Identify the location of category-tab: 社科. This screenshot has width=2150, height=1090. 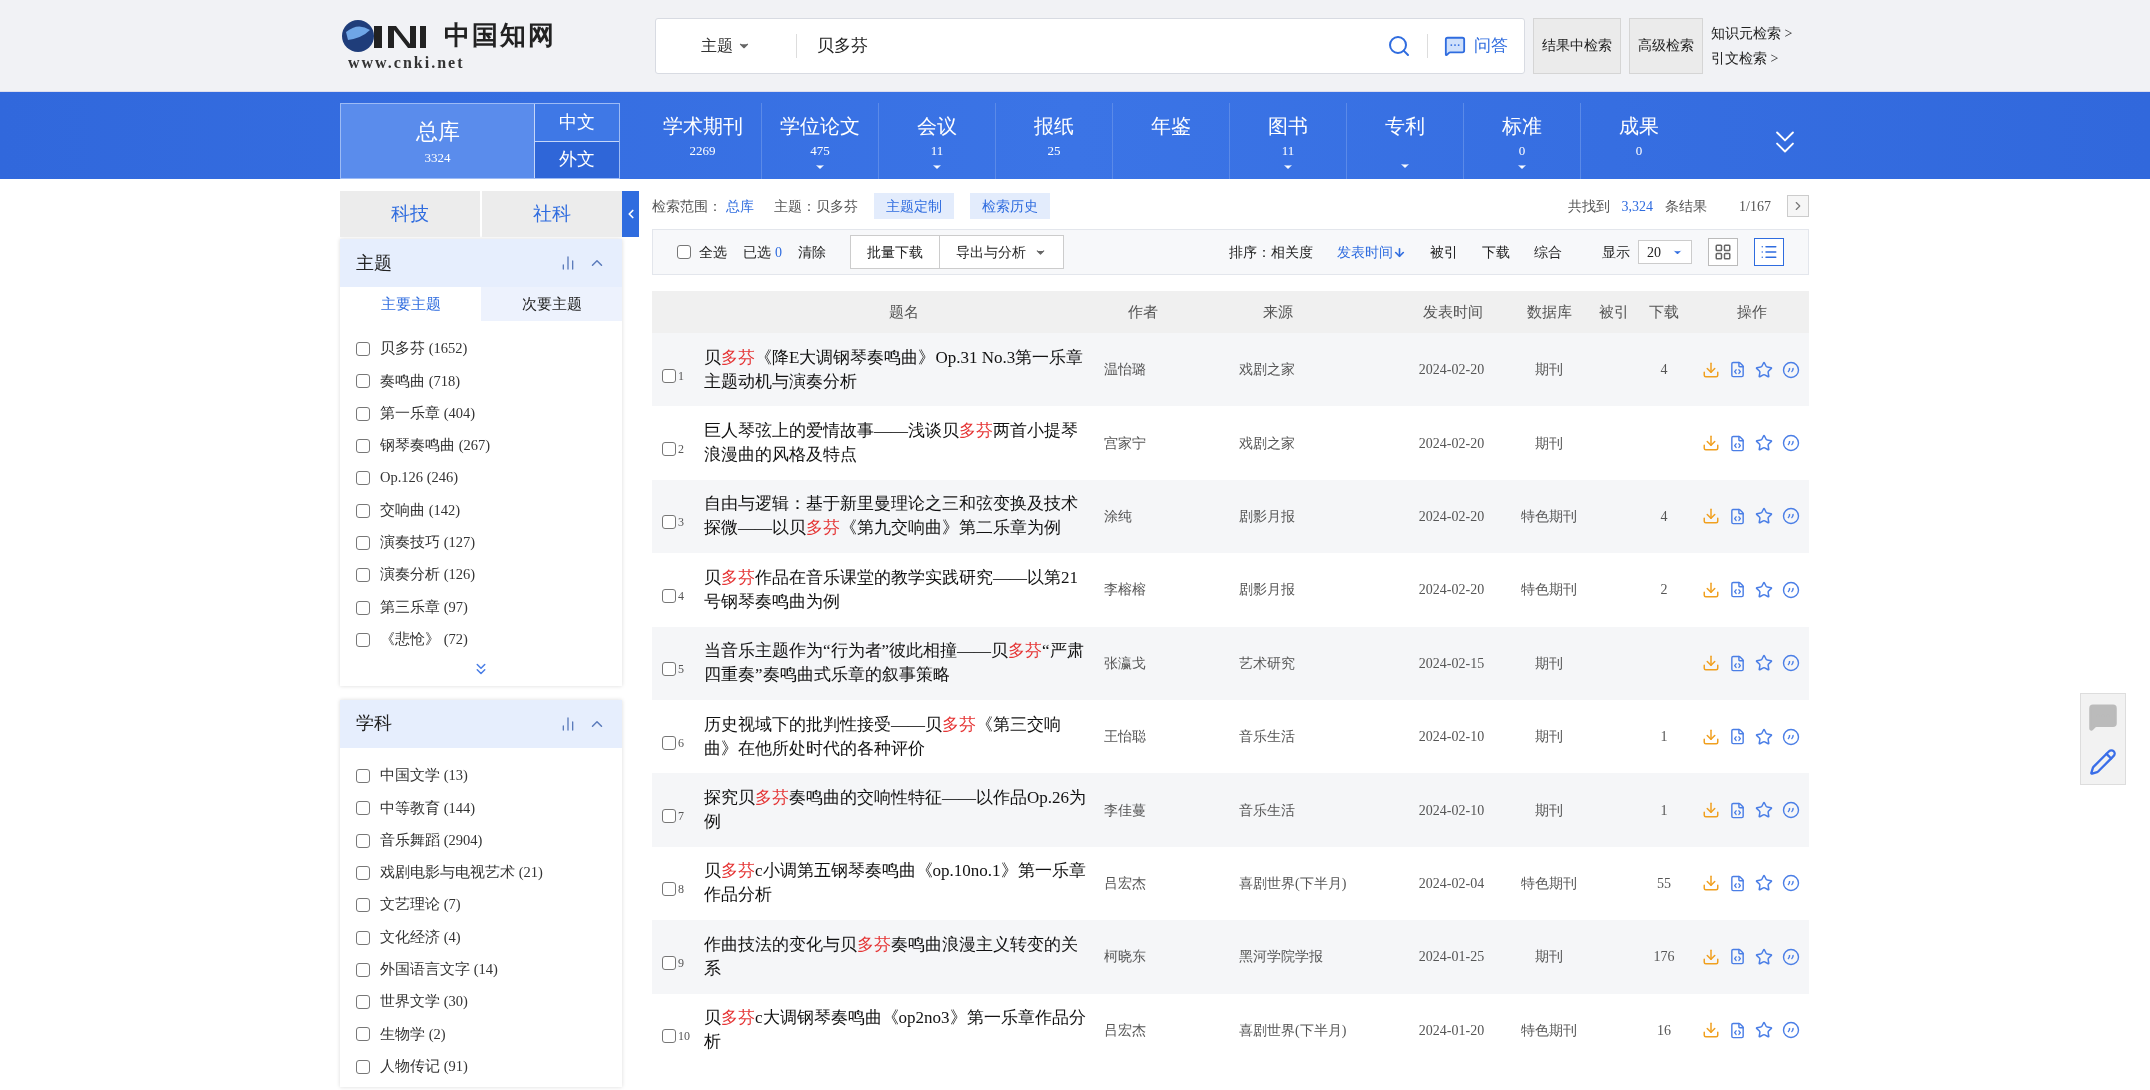
(552, 214).